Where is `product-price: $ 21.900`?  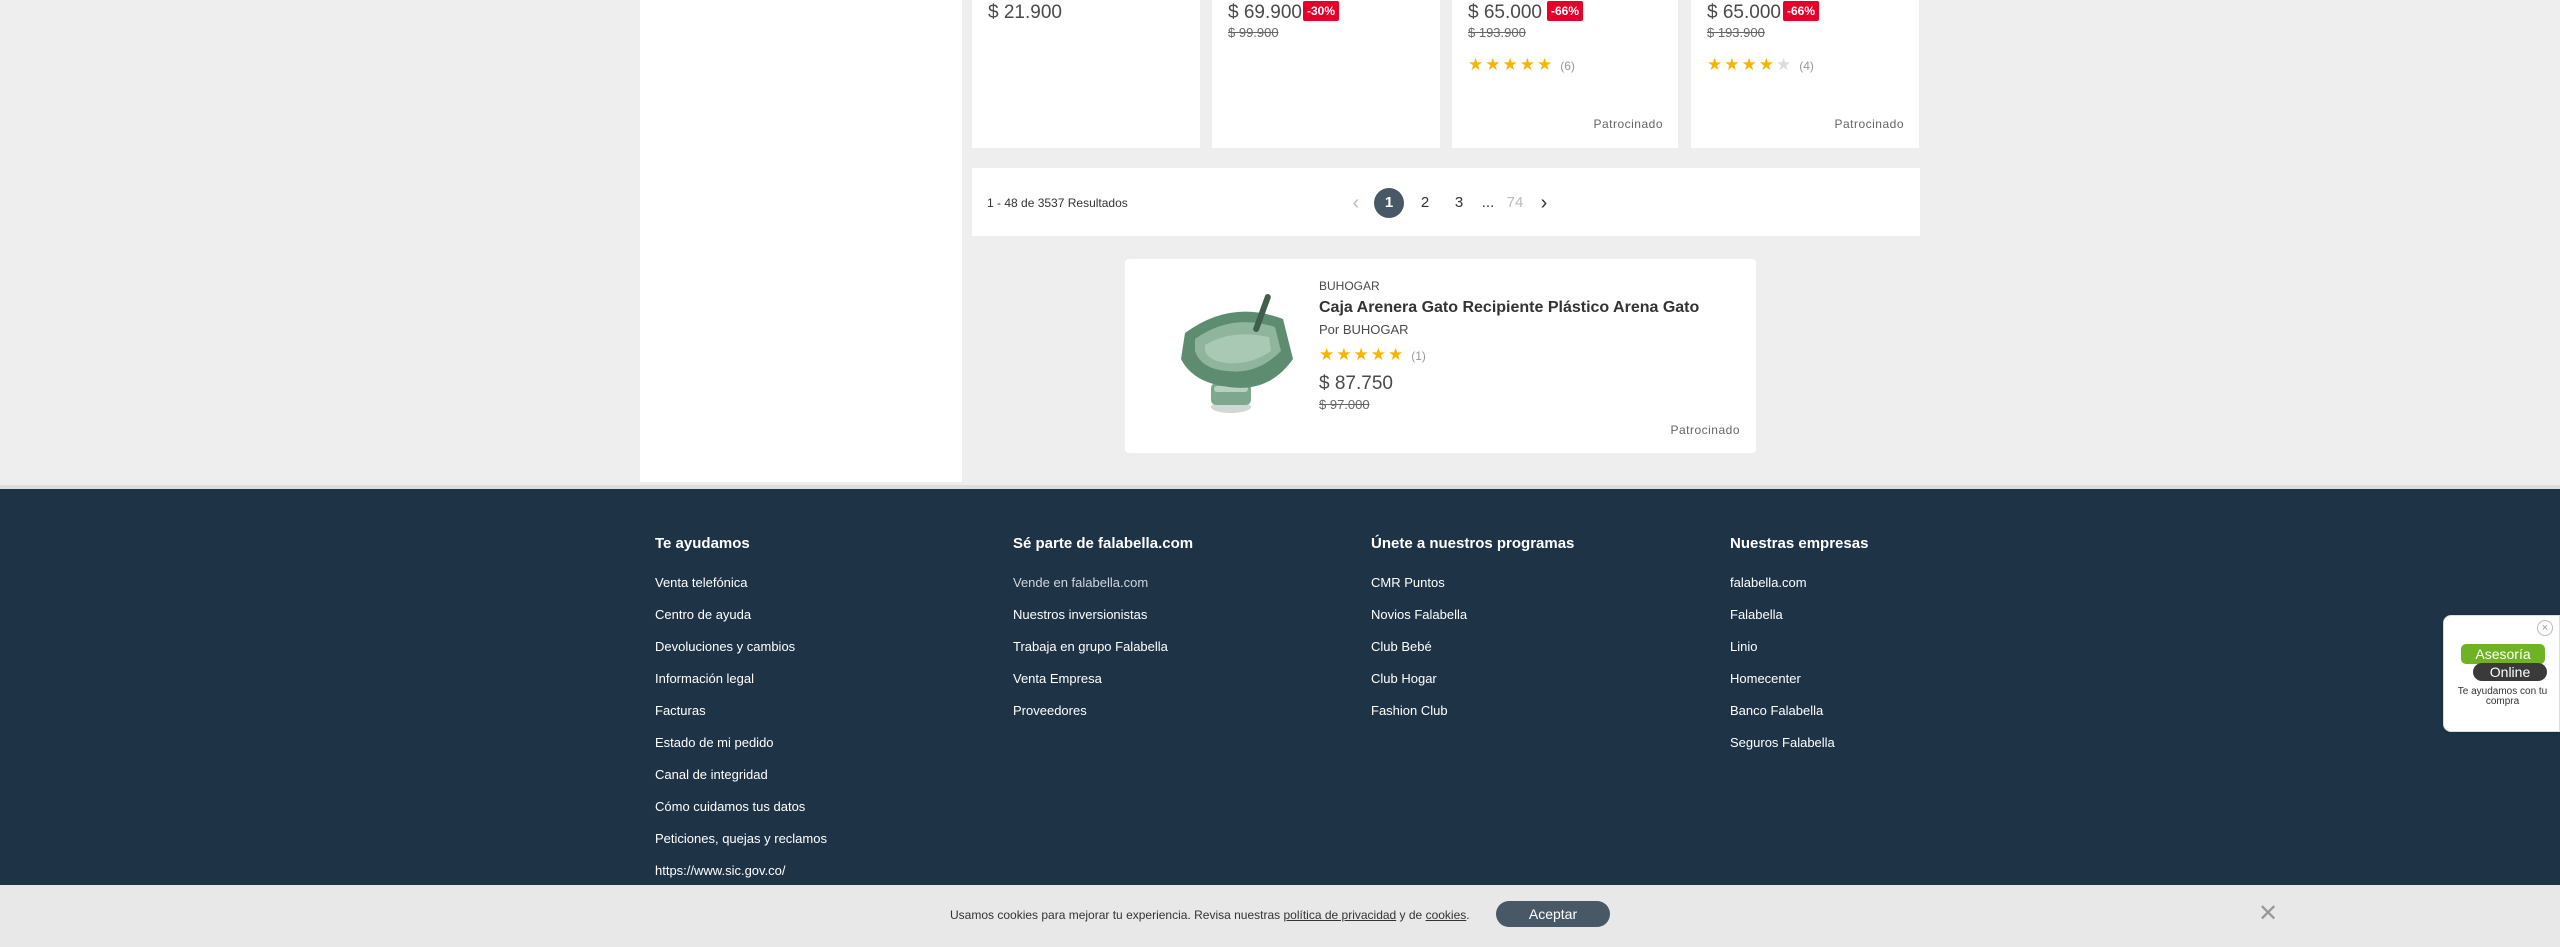
product-price: $ 21.900 is located at coordinates (1025, 12).